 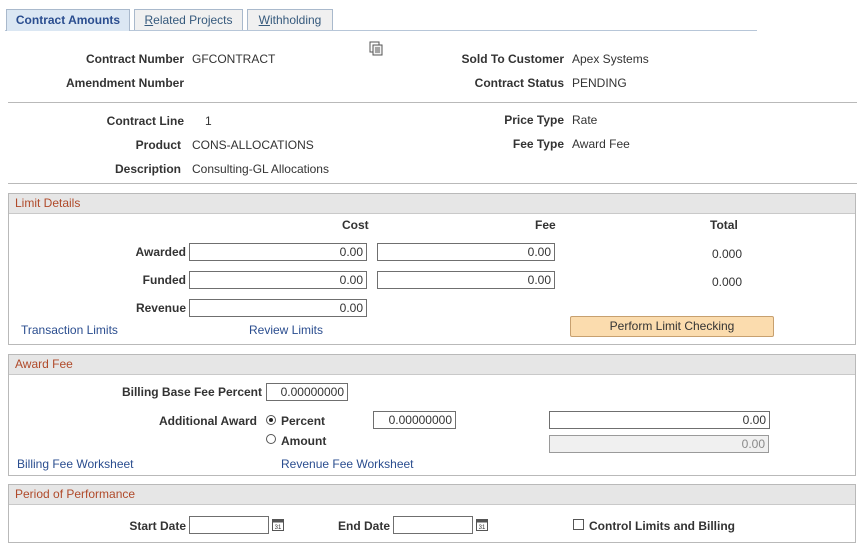 I want to click on tab-withholding: Withholding, so click(x=290, y=19).